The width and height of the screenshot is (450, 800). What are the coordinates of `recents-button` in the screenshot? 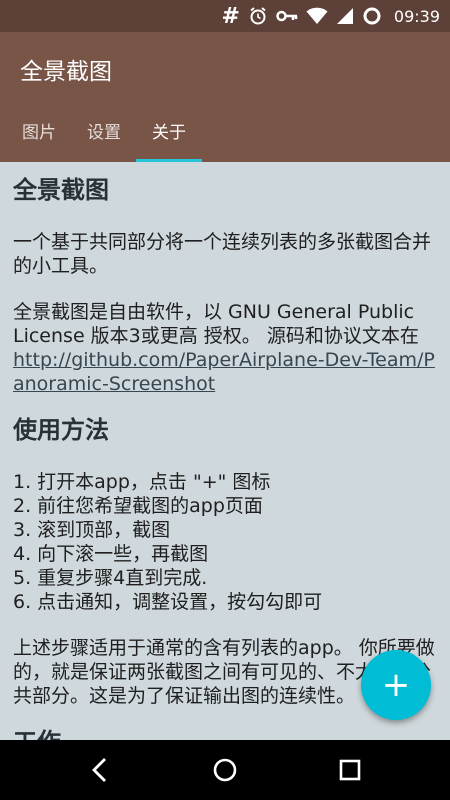 It's located at (350, 770).